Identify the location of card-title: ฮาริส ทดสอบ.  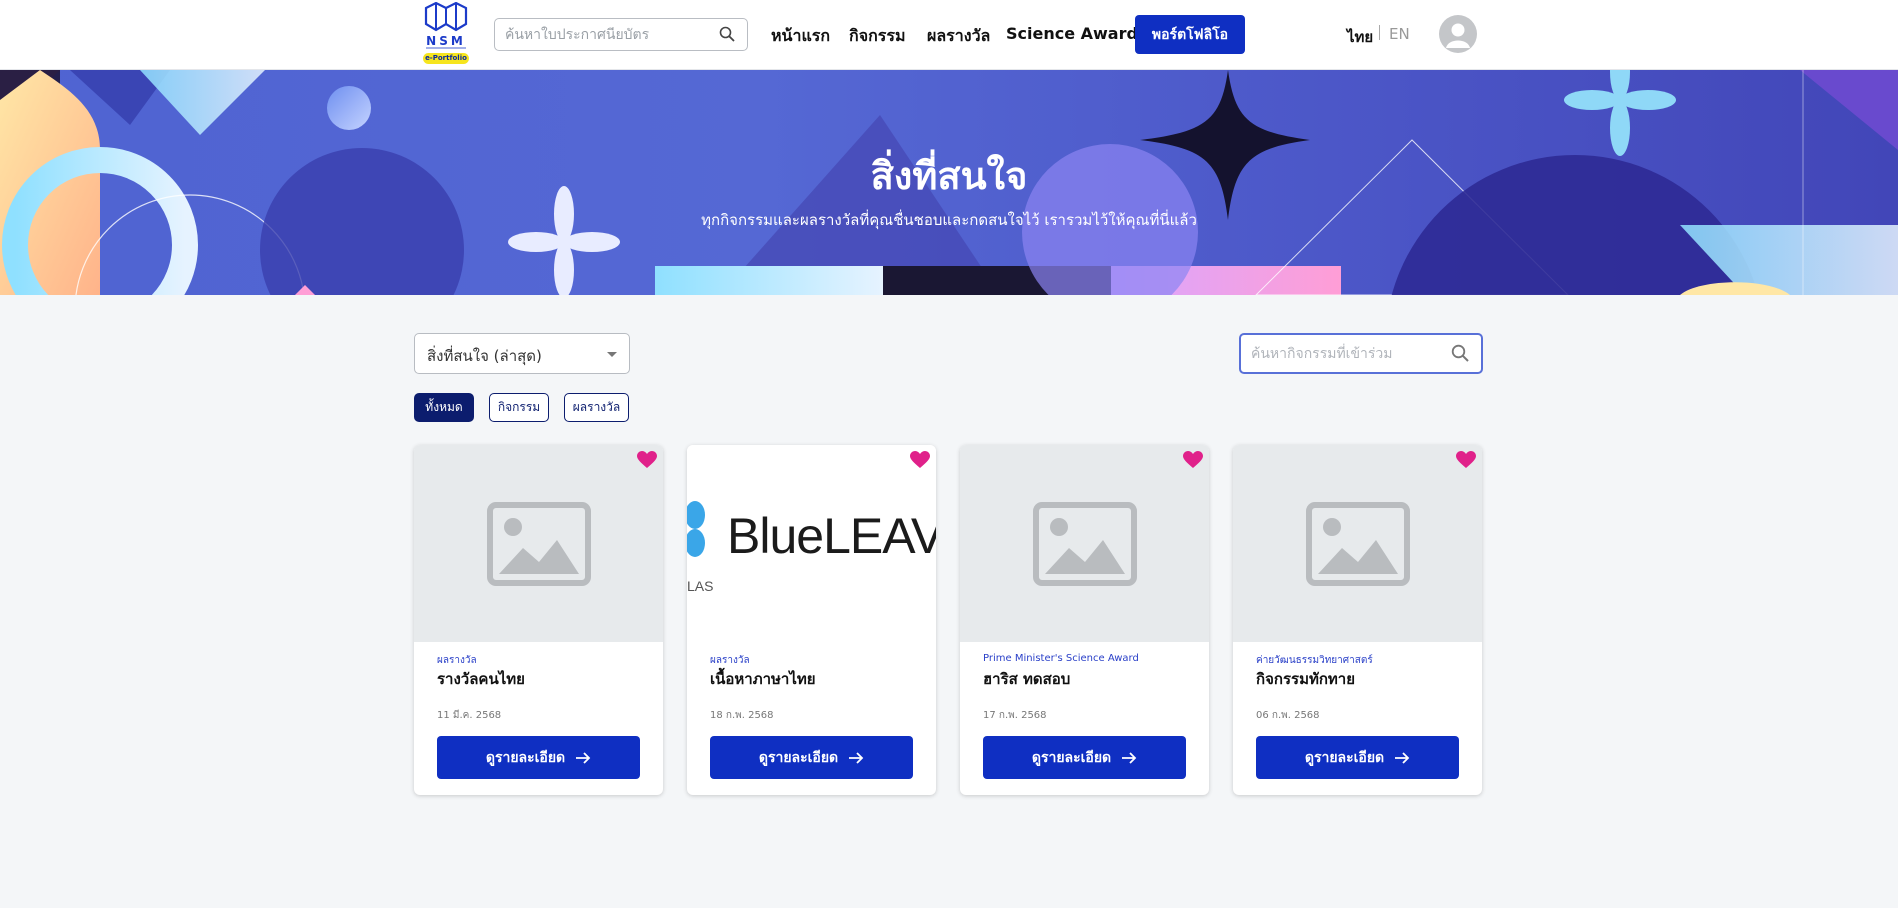
(1027, 679).